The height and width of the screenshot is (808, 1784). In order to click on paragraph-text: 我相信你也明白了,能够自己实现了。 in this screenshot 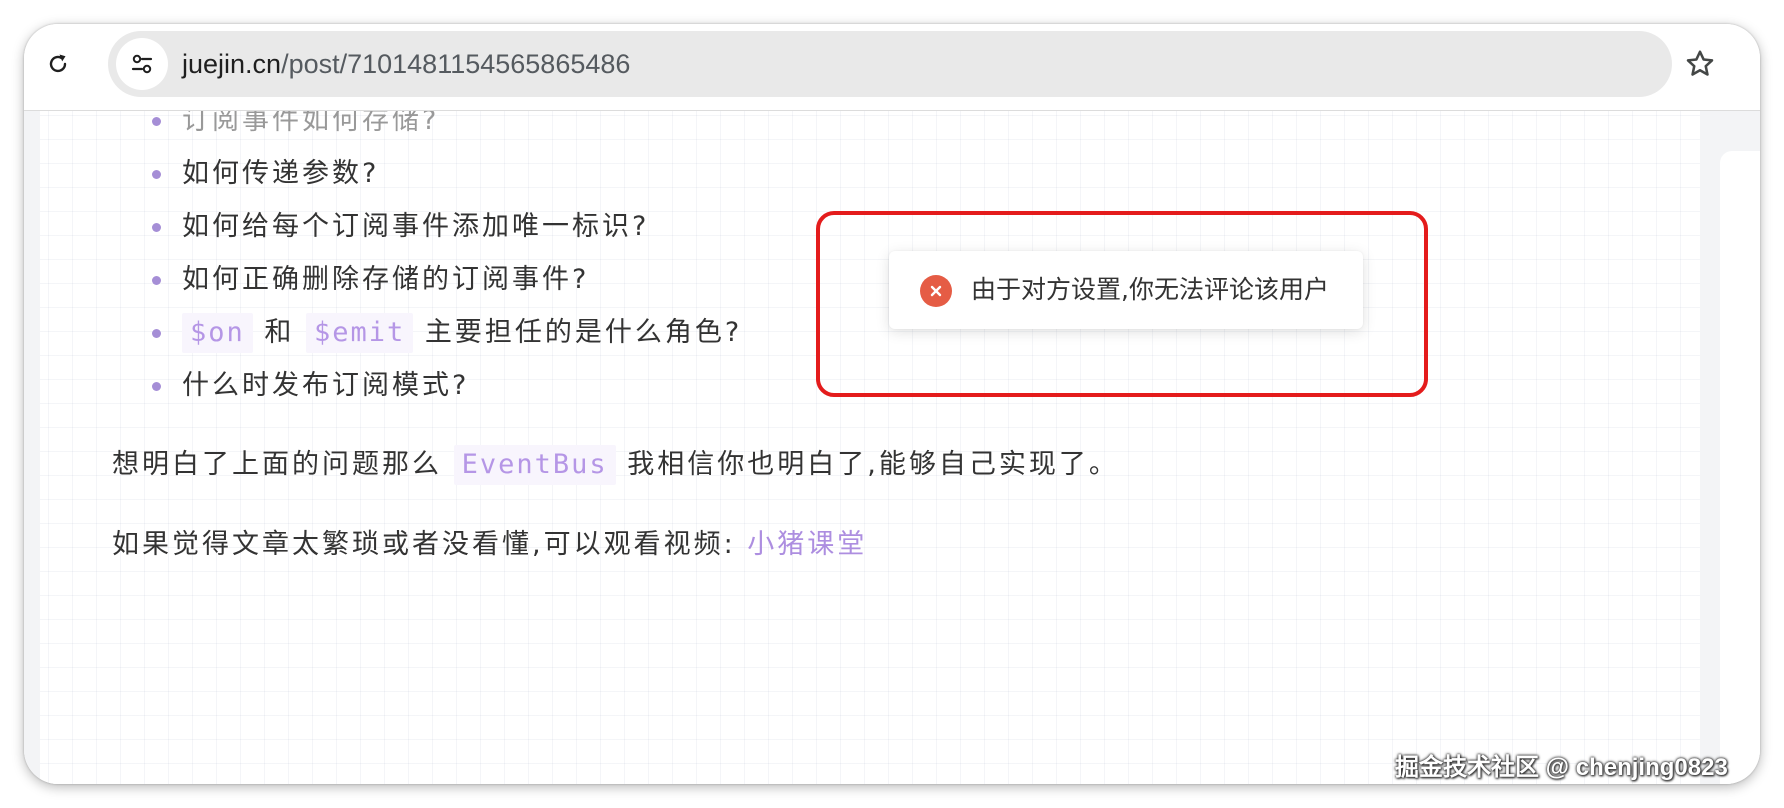, I will do `click(873, 464)`.